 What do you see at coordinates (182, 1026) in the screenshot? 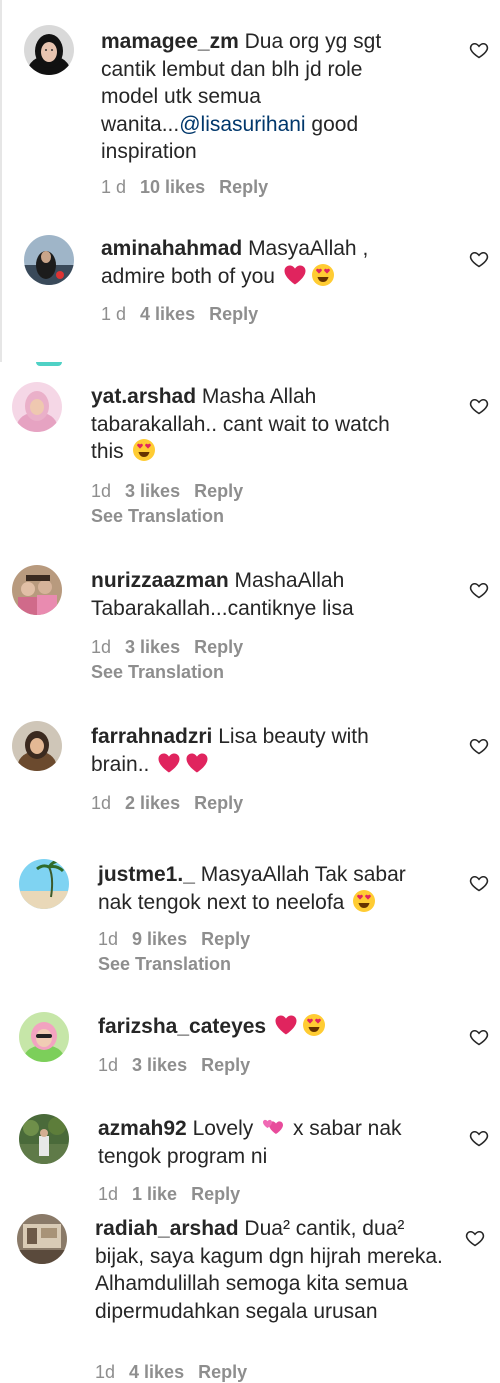
I see `username: farizsha_cateyes` at bounding box center [182, 1026].